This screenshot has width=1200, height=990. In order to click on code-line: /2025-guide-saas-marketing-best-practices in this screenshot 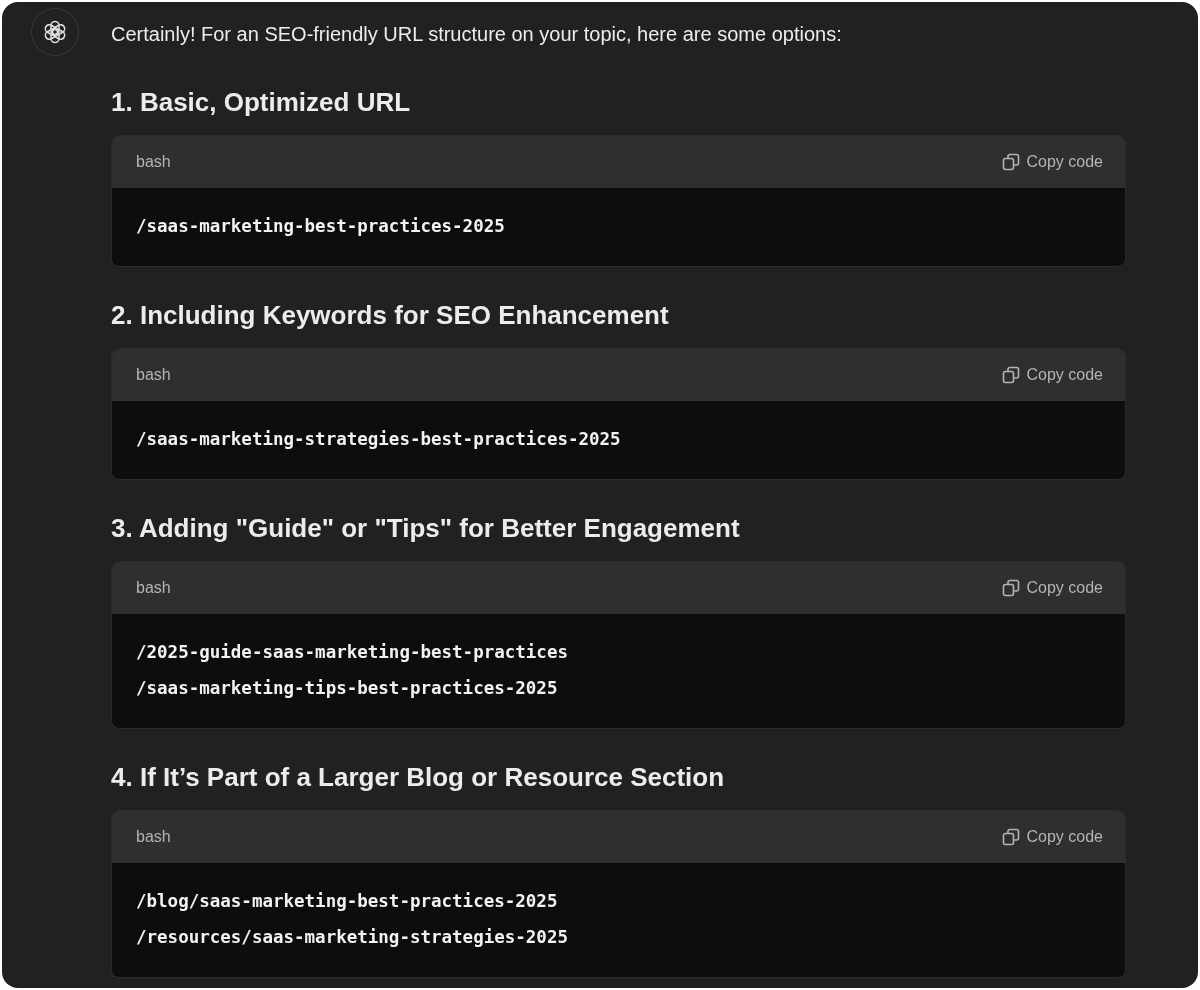, I will do `click(352, 652)`.